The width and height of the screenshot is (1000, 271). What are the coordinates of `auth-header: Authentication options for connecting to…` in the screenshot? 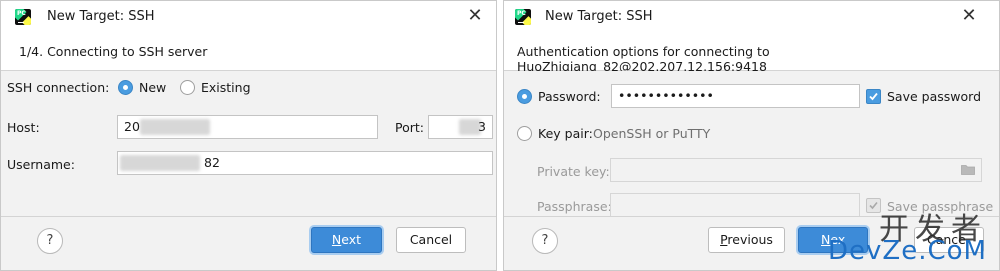 It's located at (751, 53).